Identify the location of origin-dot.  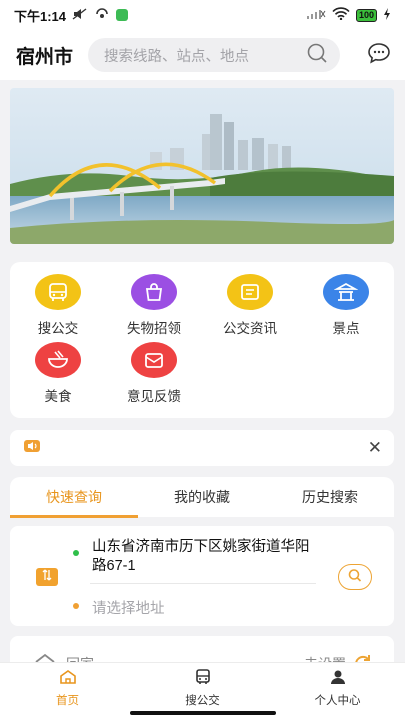
(76, 553).